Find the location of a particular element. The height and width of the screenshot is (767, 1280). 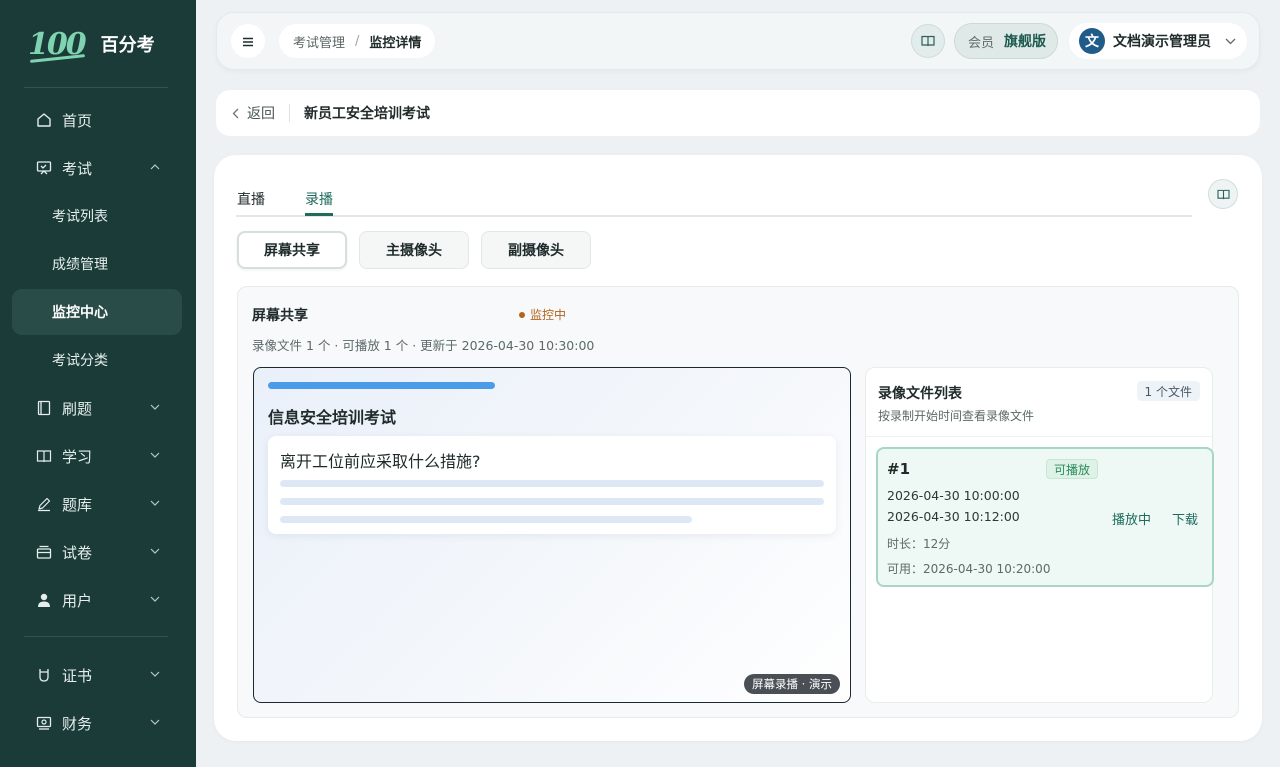

sidebar-item-label: 用户 is located at coordinates (77, 600).